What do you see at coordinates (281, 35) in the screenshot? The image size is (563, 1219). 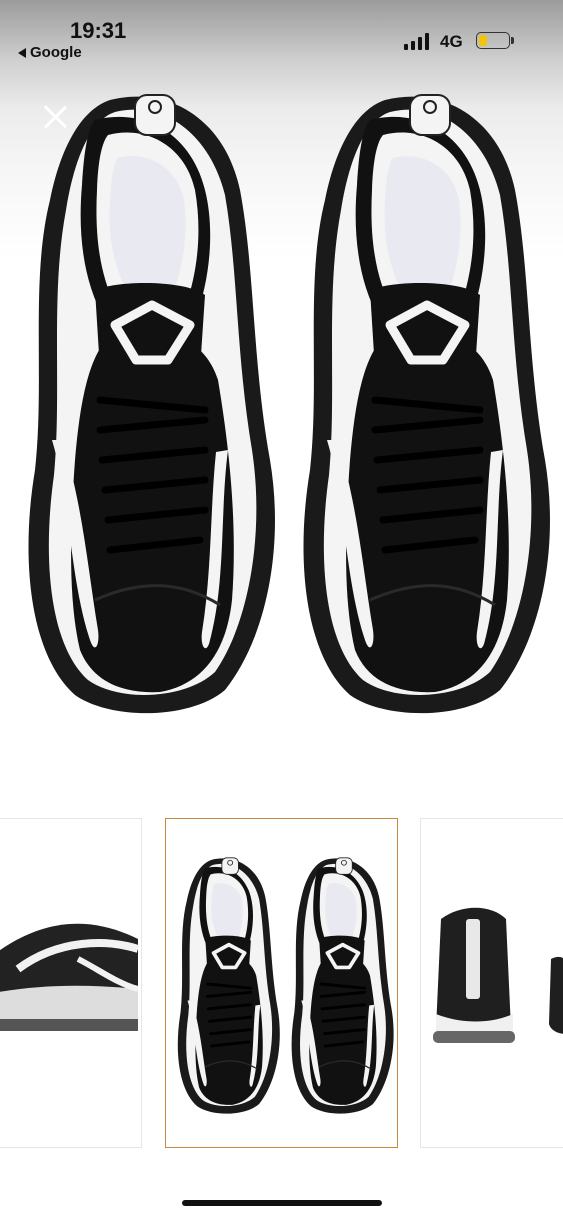 I see `status-bar: 19:31 Google 4G` at bounding box center [281, 35].